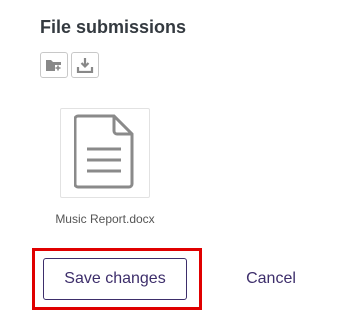 The width and height of the screenshot is (356, 330). Describe the element at coordinates (271, 279) in the screenshot. I see `cancel-button: Cancel` at that location.